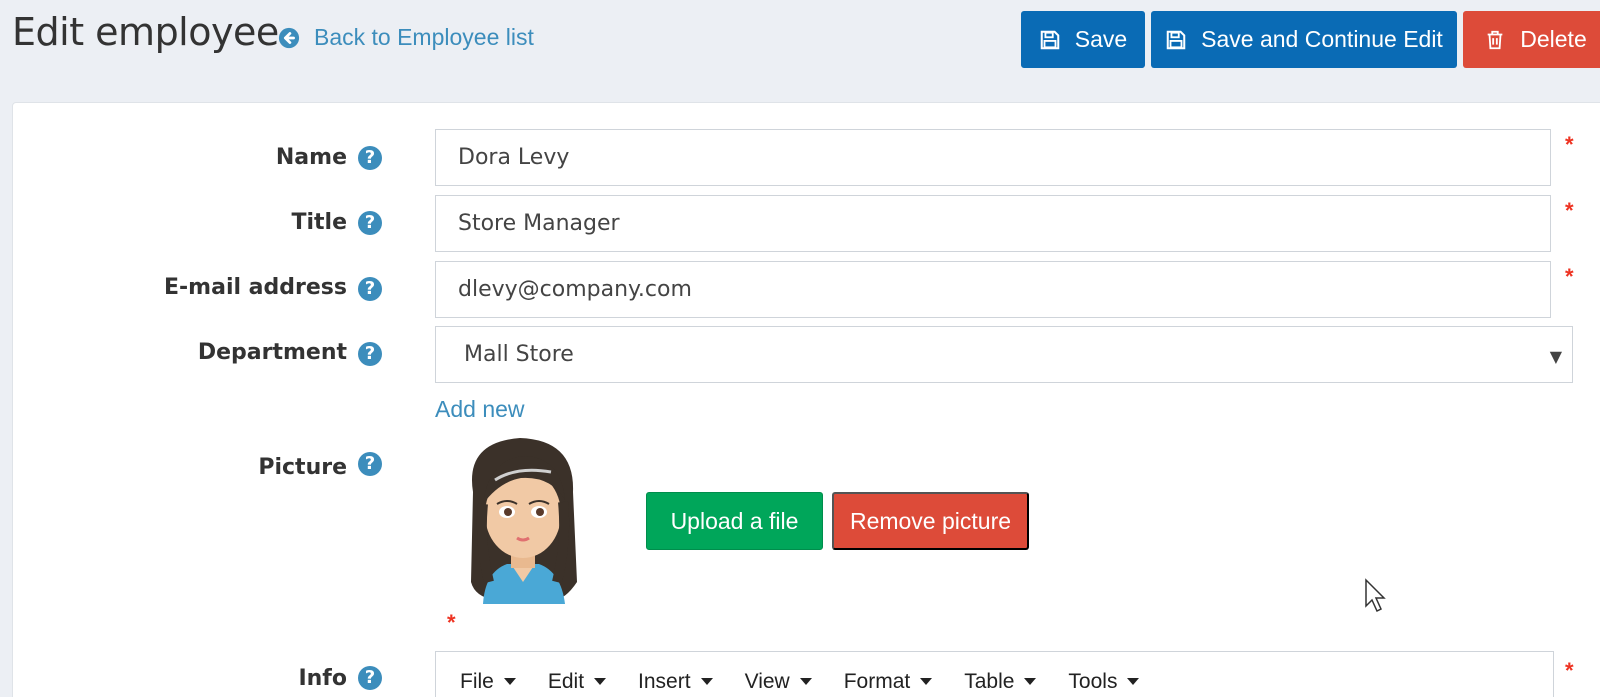  I want to click on title-label: Title, so click(319, 222).